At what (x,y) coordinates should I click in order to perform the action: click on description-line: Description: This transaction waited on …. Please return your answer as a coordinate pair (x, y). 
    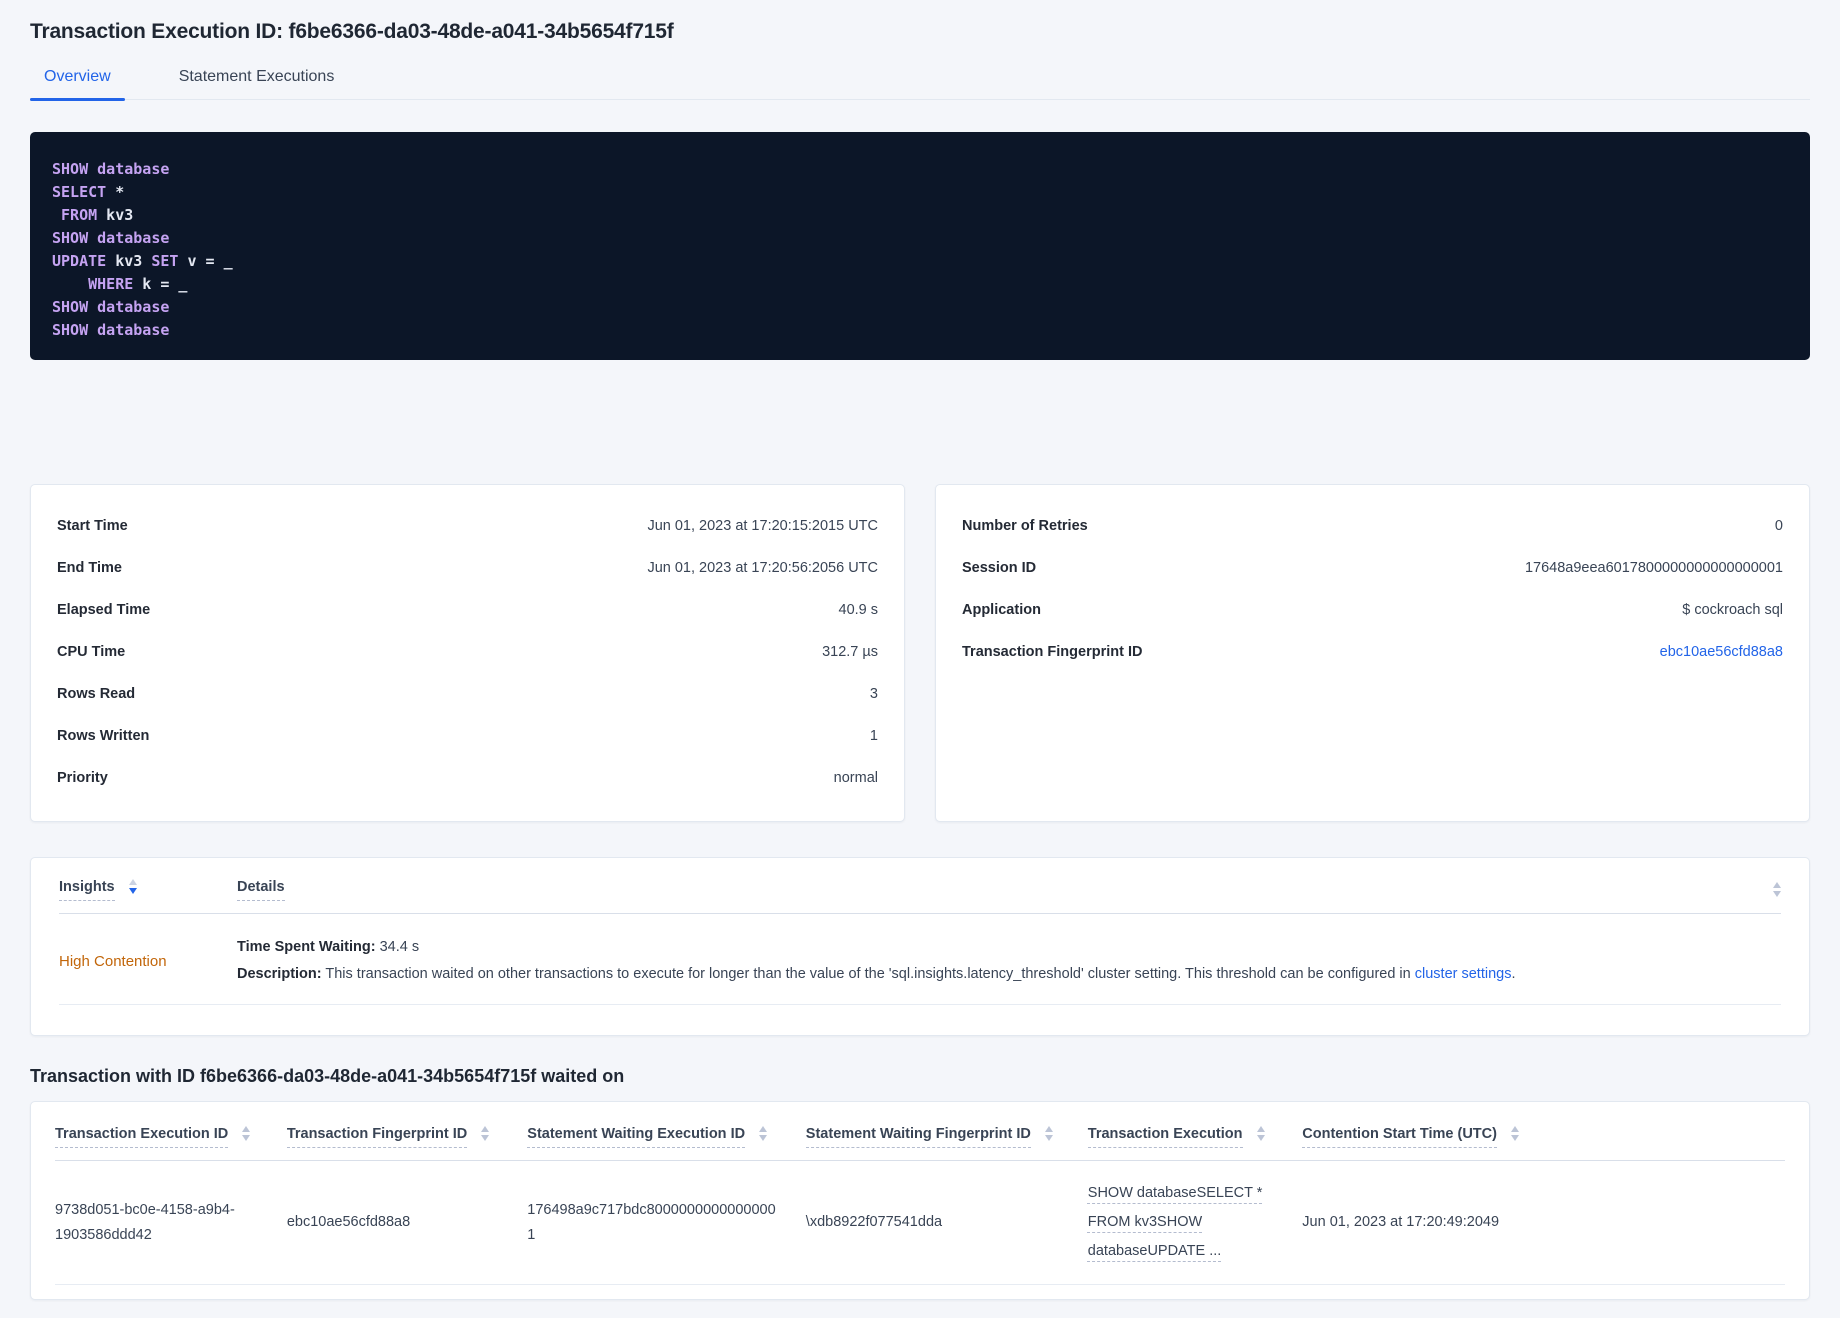
    Looking at the image, I should click on (1009, 974).